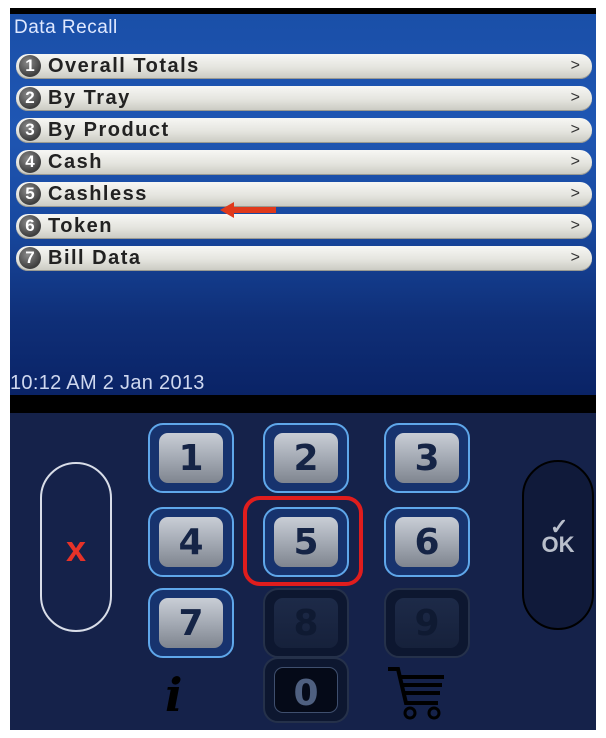 The height and width of the screenshot is (738, 606). I want to click on key-label: 0, so click(306, 690).